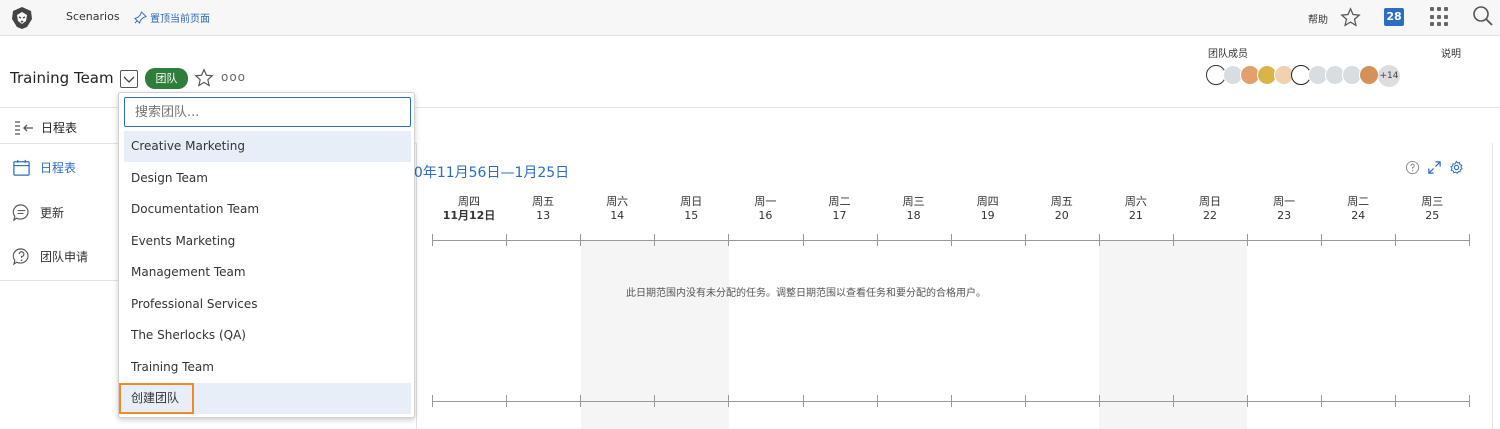 The image size is (1500, 429). I want to click on team-title: Training Team, so click(62, 78).